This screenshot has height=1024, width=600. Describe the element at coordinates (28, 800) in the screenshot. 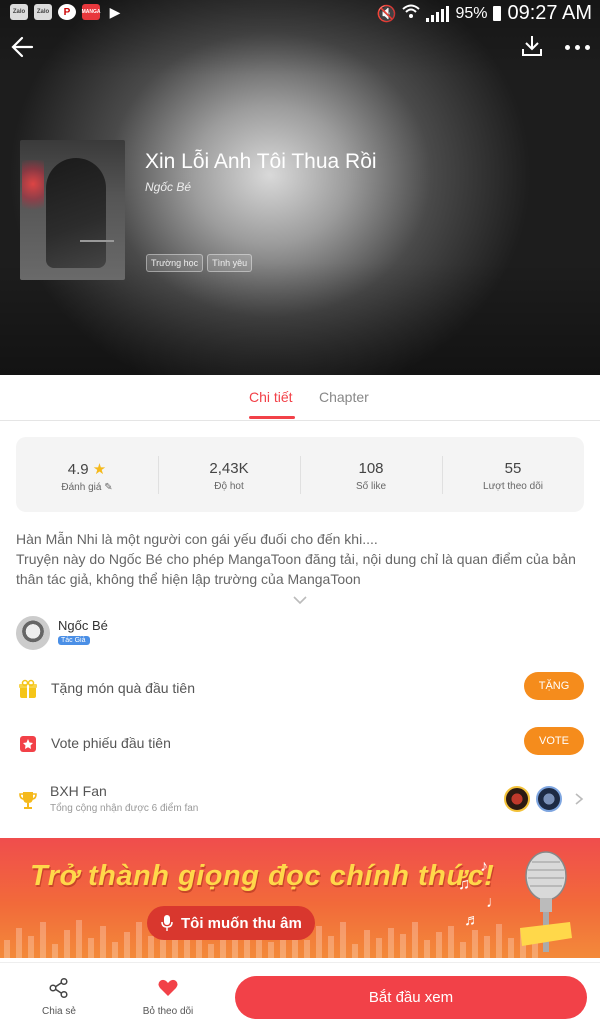

I see `trophy-icon` at that location.